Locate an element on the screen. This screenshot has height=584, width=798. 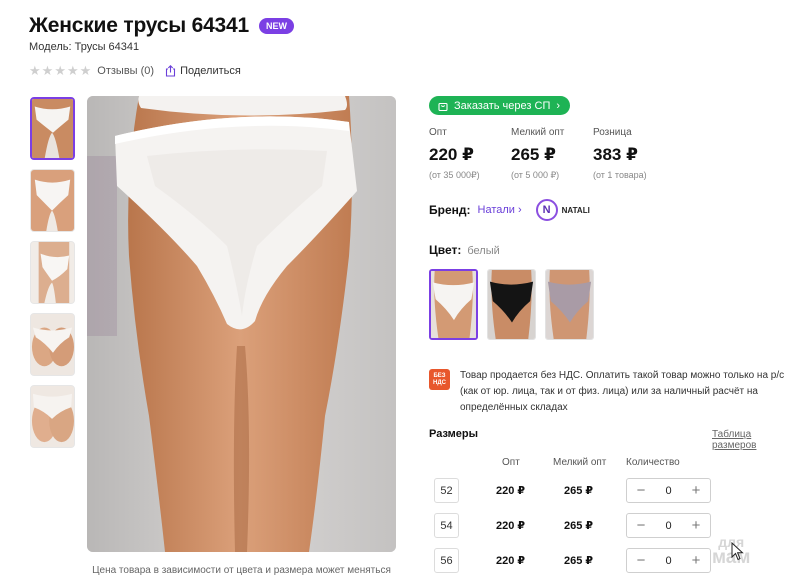
color-swatch-black is located at coordinates (511, 304).